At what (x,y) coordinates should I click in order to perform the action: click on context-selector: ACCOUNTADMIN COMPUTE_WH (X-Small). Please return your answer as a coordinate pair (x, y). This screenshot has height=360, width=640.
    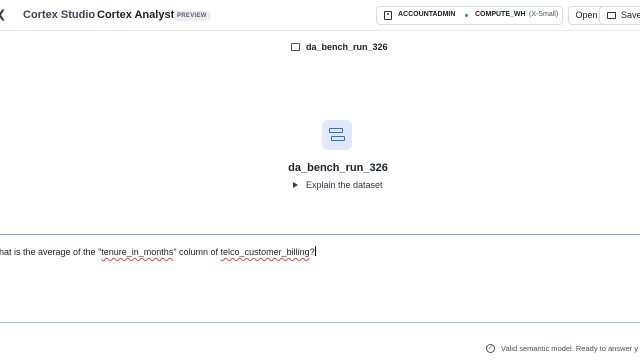
    Looking at the image, I should click on (469, 15).